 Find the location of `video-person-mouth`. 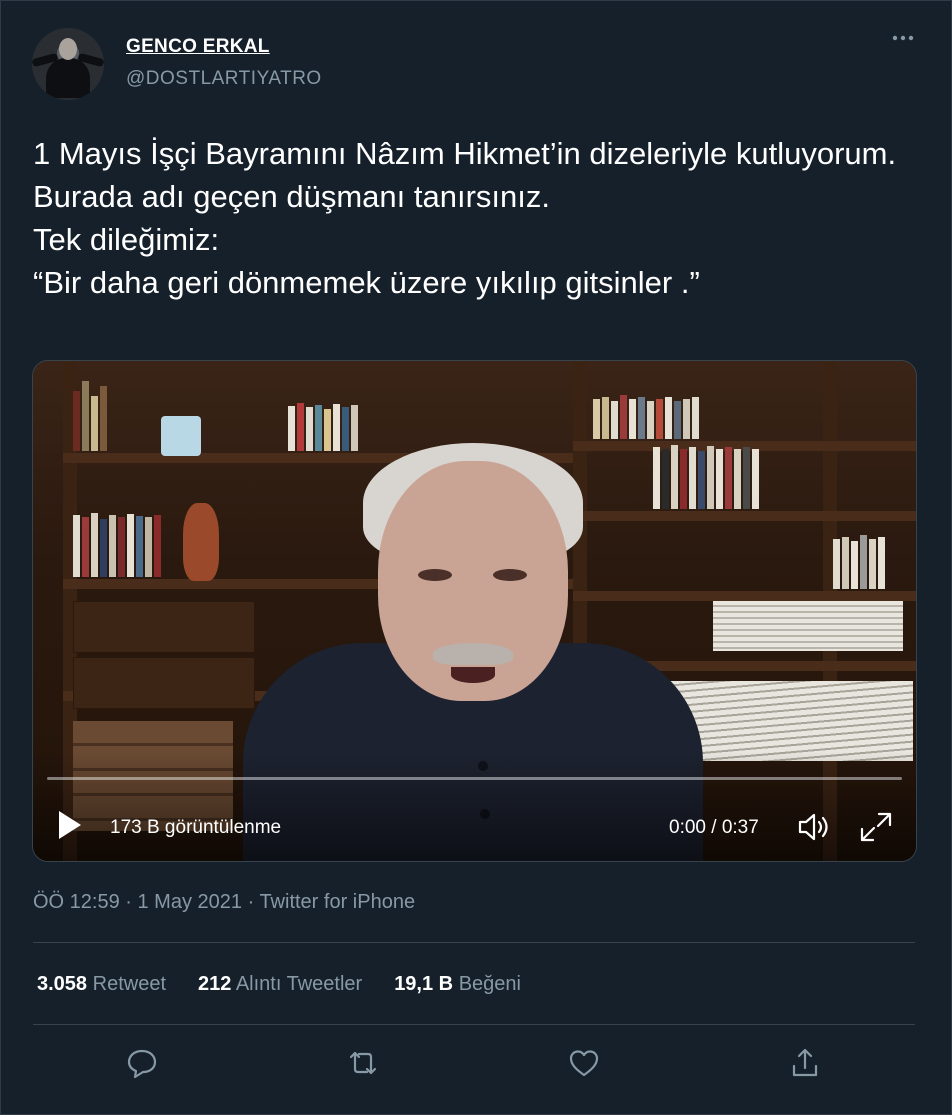

video-person-mouth is located at coordinates (473, 675).